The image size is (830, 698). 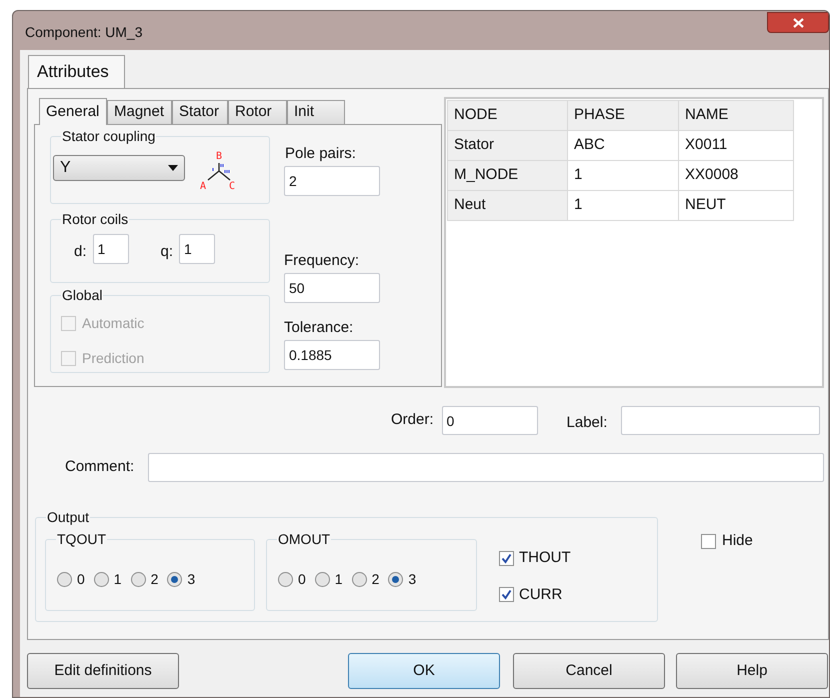 I want to click on group-label: Output, so click(x=68, y=517).